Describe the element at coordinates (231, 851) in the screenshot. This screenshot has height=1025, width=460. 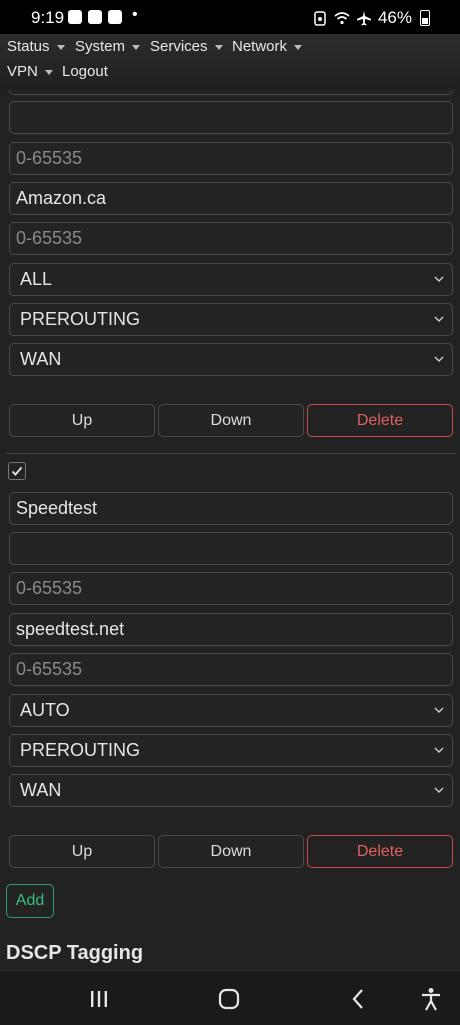
I see `rule2-down-button: Down` at that location.